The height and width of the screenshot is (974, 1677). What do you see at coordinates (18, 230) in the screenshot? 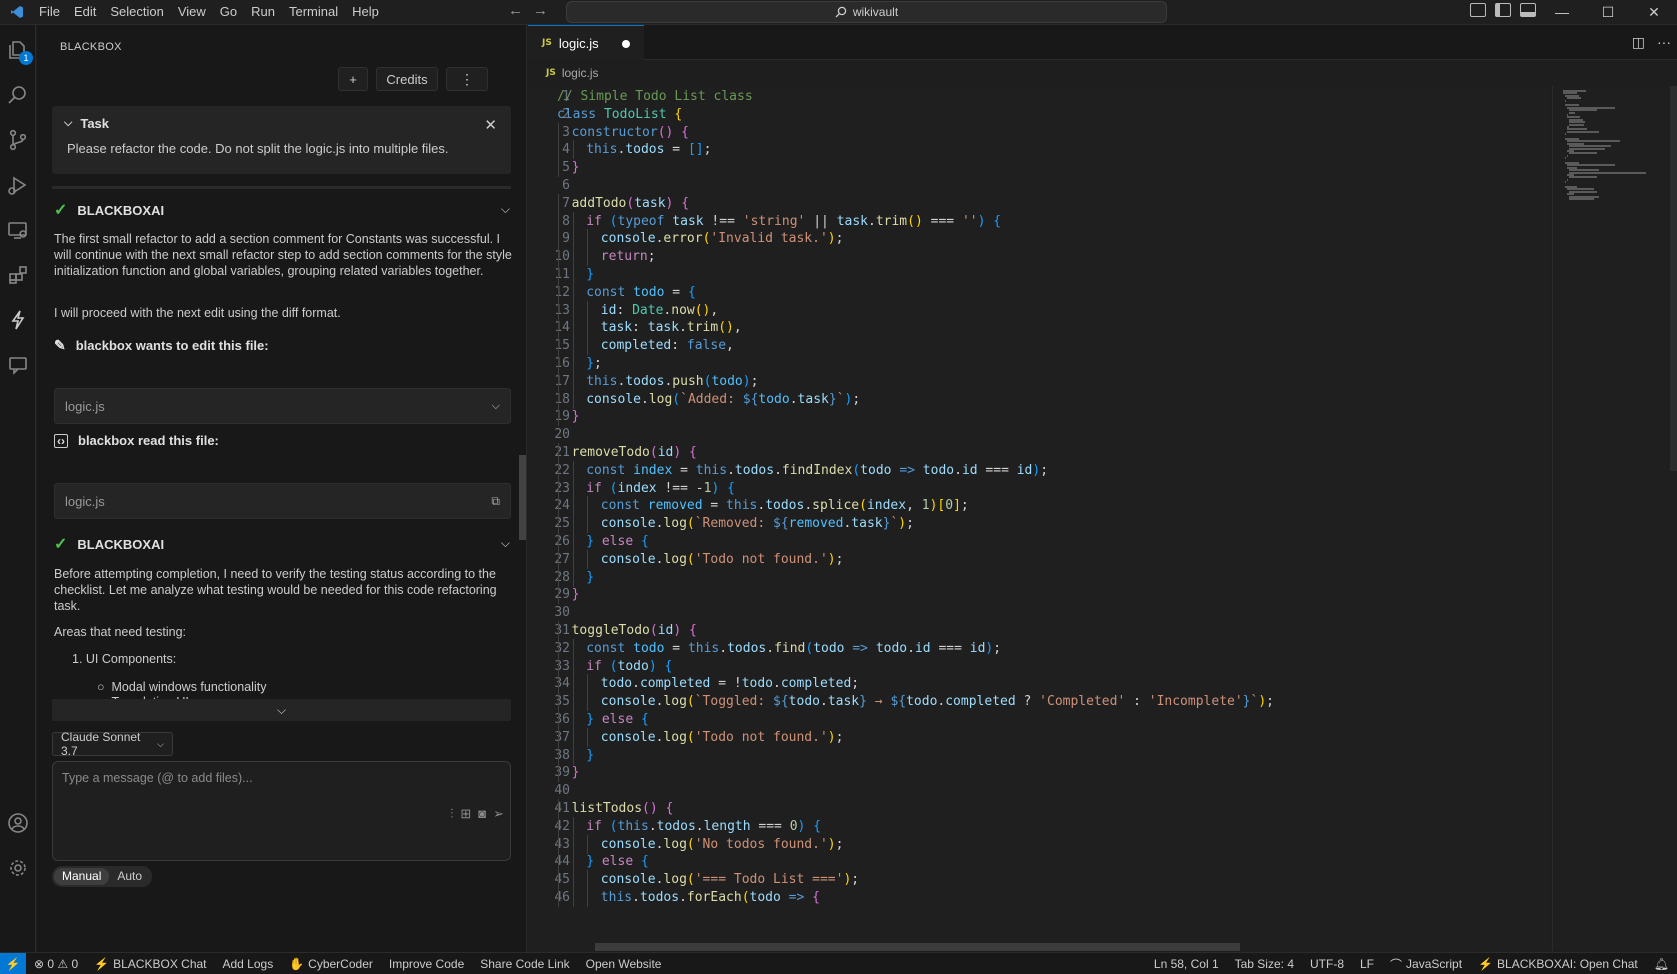
I see `remote-explorer-icon` at bounding box center [18, 230].